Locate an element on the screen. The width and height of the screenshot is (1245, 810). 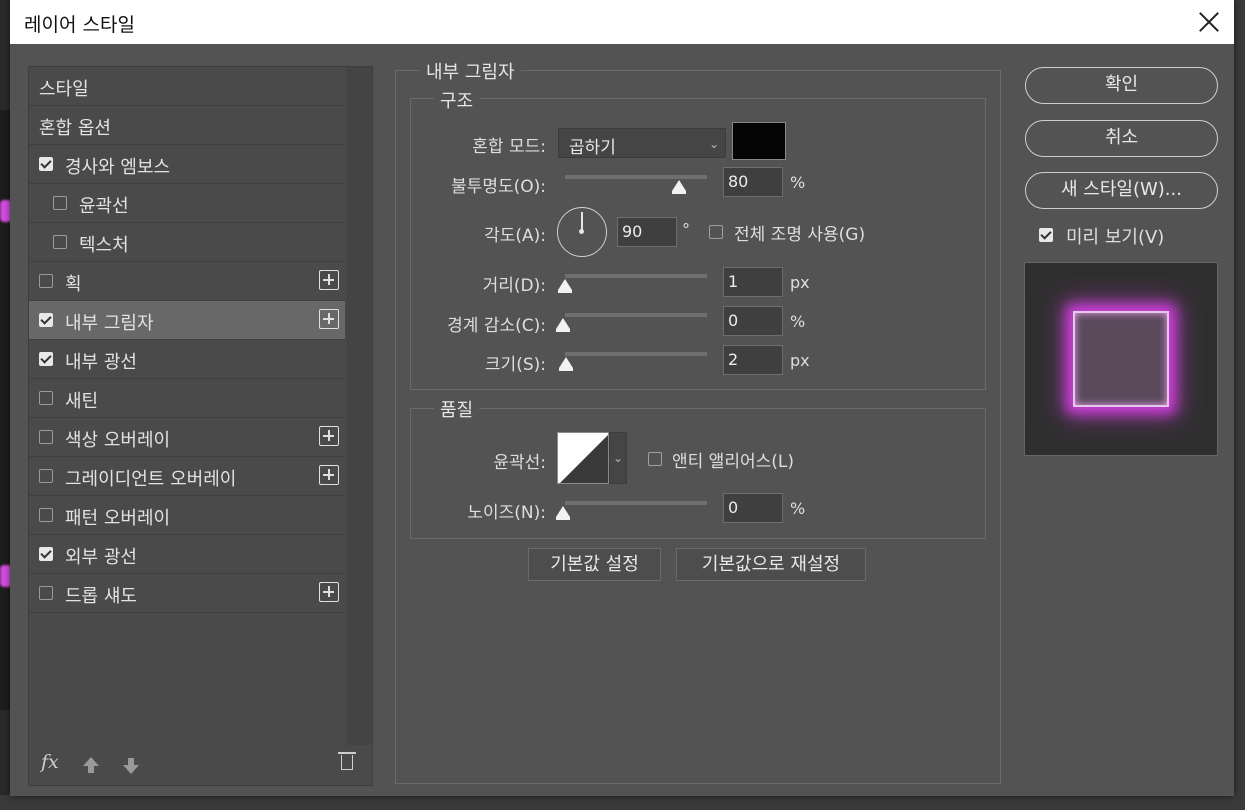
style-item-label: 내부 광선 is located at coordinates (101, 362).